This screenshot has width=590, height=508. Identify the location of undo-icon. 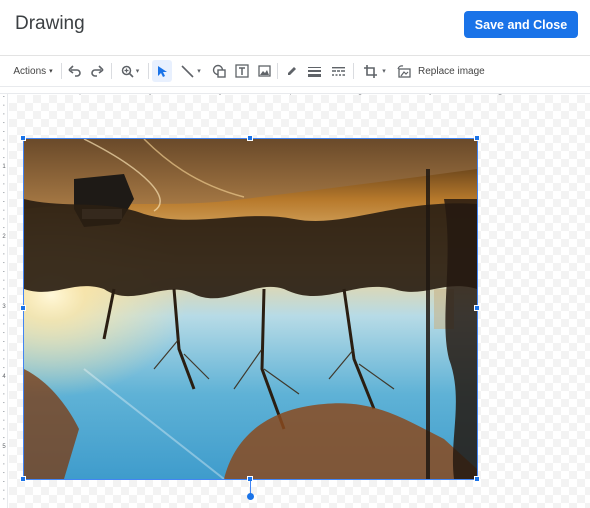
(74, 71).